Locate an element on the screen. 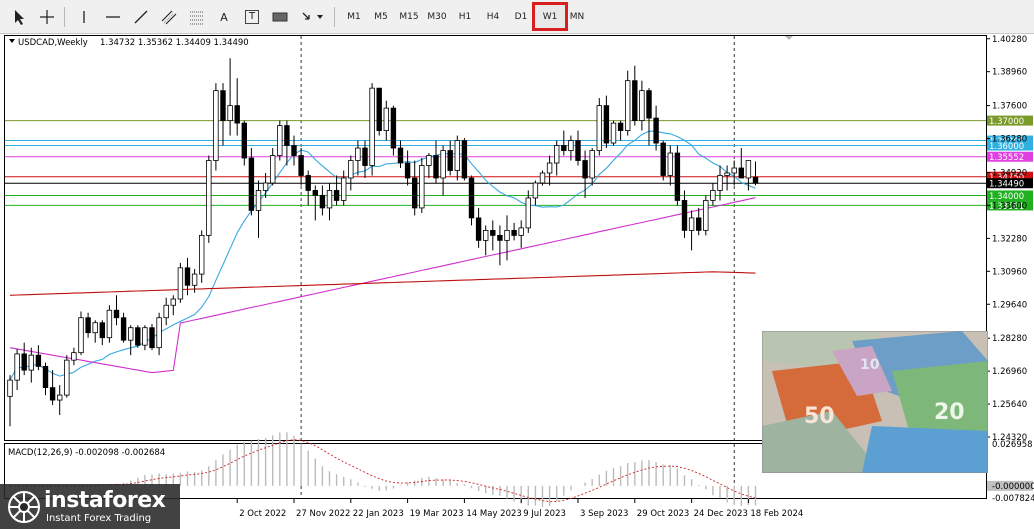 The image size is (1034, 529). time-tick-label: 27 Nov 2022 is located at coordinates (323, 514).